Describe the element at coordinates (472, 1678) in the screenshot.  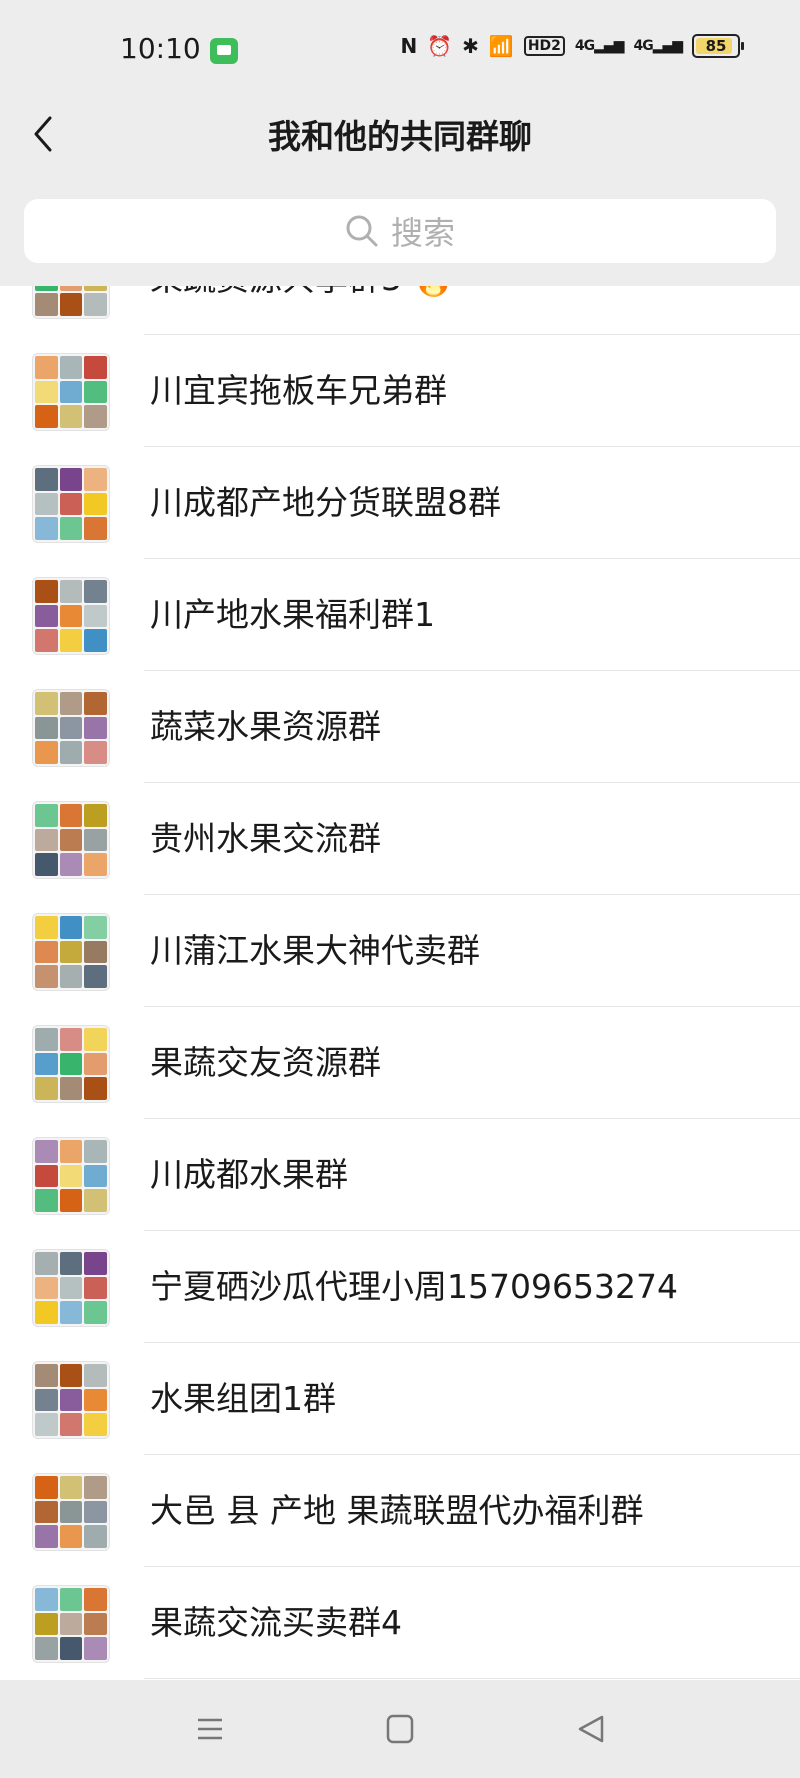
I see `divider` at that location.